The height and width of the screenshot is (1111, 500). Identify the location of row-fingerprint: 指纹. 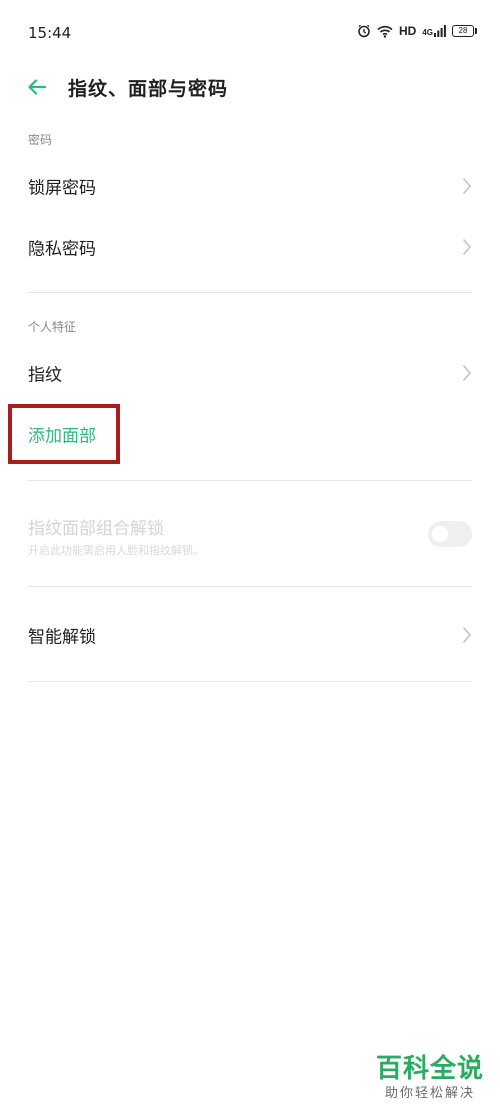
(250, 373).